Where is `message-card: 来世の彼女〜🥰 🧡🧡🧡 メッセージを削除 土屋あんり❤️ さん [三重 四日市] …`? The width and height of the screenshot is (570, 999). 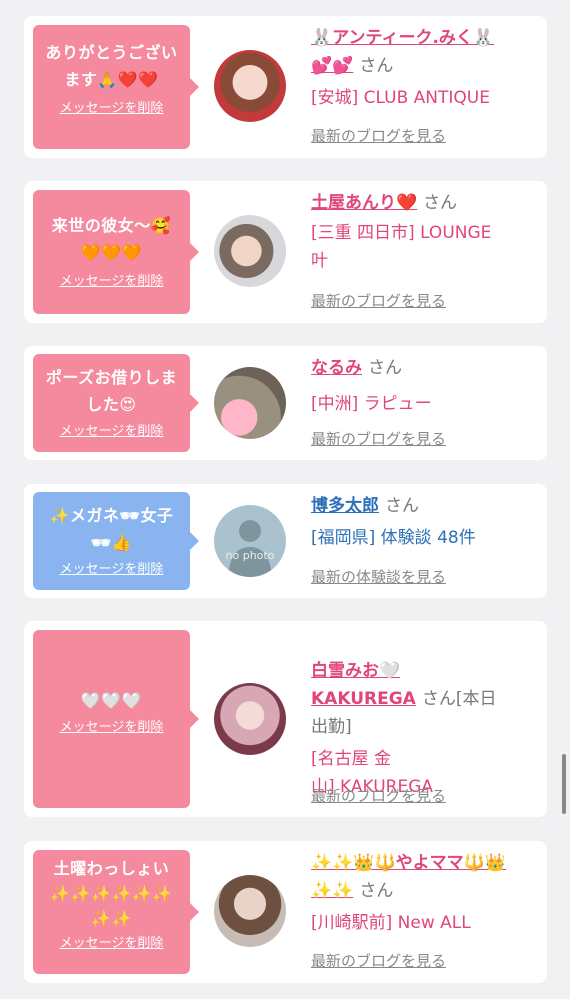
message-card: 来世の彼女〜🥰 🧡🧡🧡 メッセージを削除 土屋あんり❤️ さん [三重 四日市] … is located at coordinates (285, 252).